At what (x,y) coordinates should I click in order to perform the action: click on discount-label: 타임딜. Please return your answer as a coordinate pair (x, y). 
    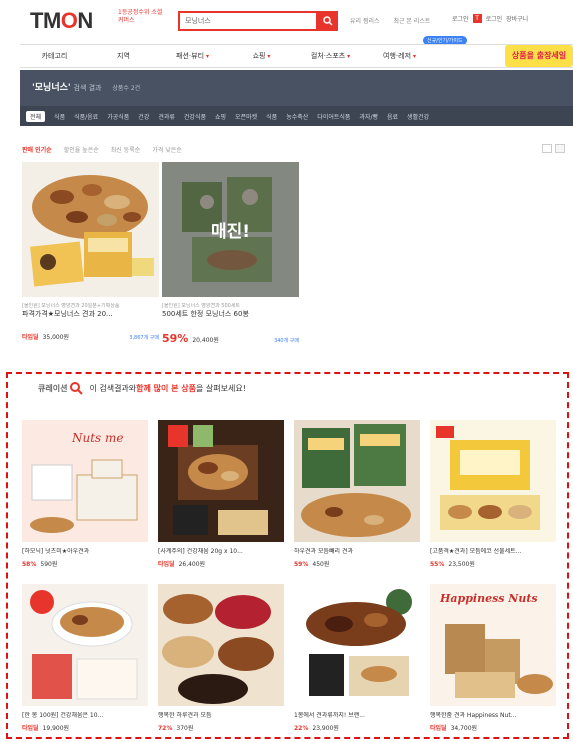
    Looking at the image, I should click on (438, 728).